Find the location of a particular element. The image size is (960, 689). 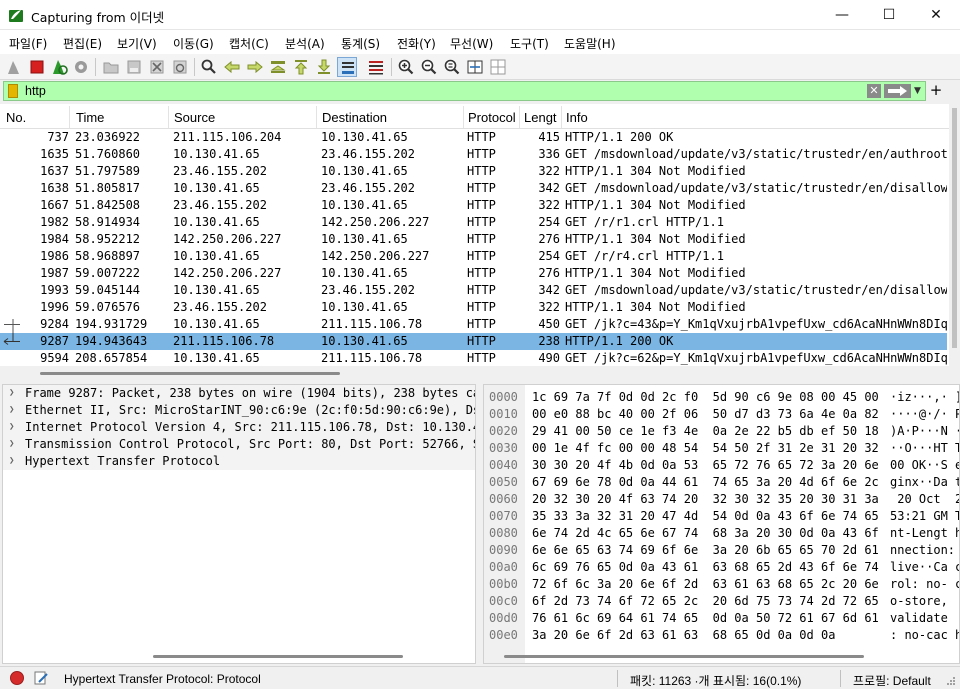

edit-comment-icon is located at coordinates (41, 678).